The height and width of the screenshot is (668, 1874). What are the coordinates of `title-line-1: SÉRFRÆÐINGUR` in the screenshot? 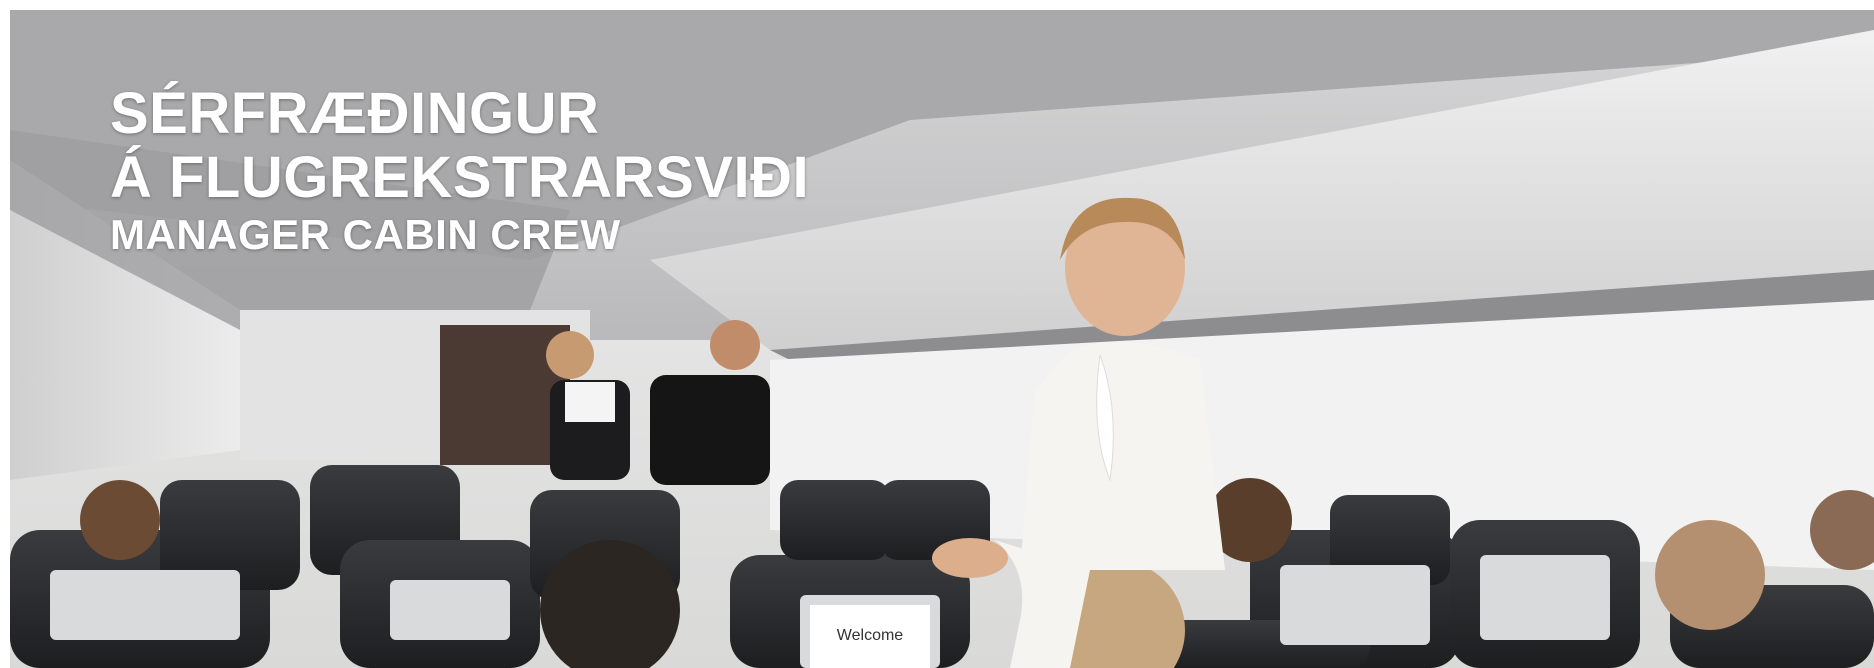 It's located at (355, 113).